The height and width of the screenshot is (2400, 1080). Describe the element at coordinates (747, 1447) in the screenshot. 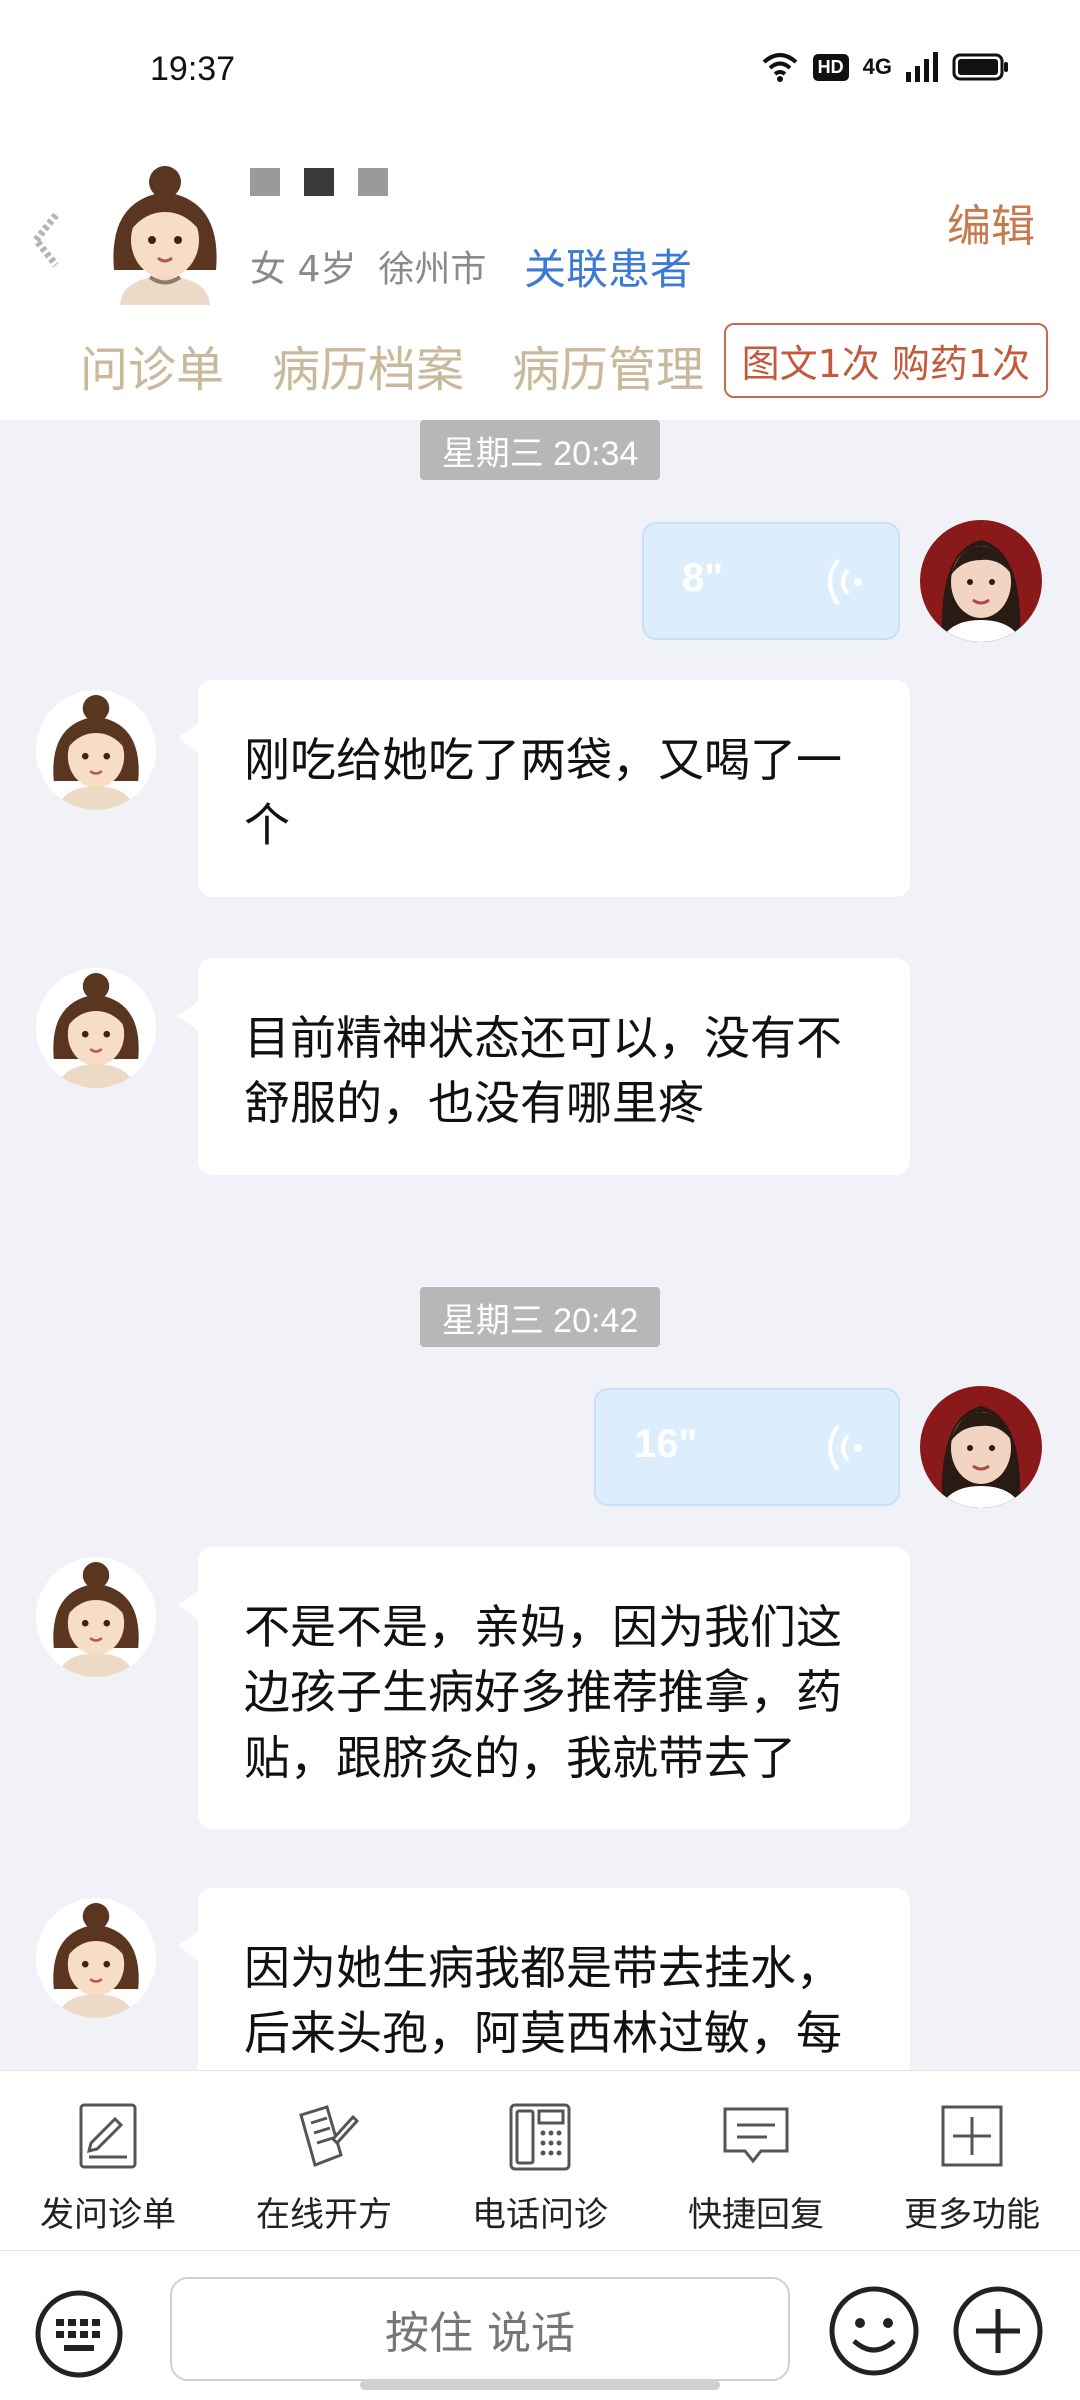

I see `voice-message: 16"` at that location.